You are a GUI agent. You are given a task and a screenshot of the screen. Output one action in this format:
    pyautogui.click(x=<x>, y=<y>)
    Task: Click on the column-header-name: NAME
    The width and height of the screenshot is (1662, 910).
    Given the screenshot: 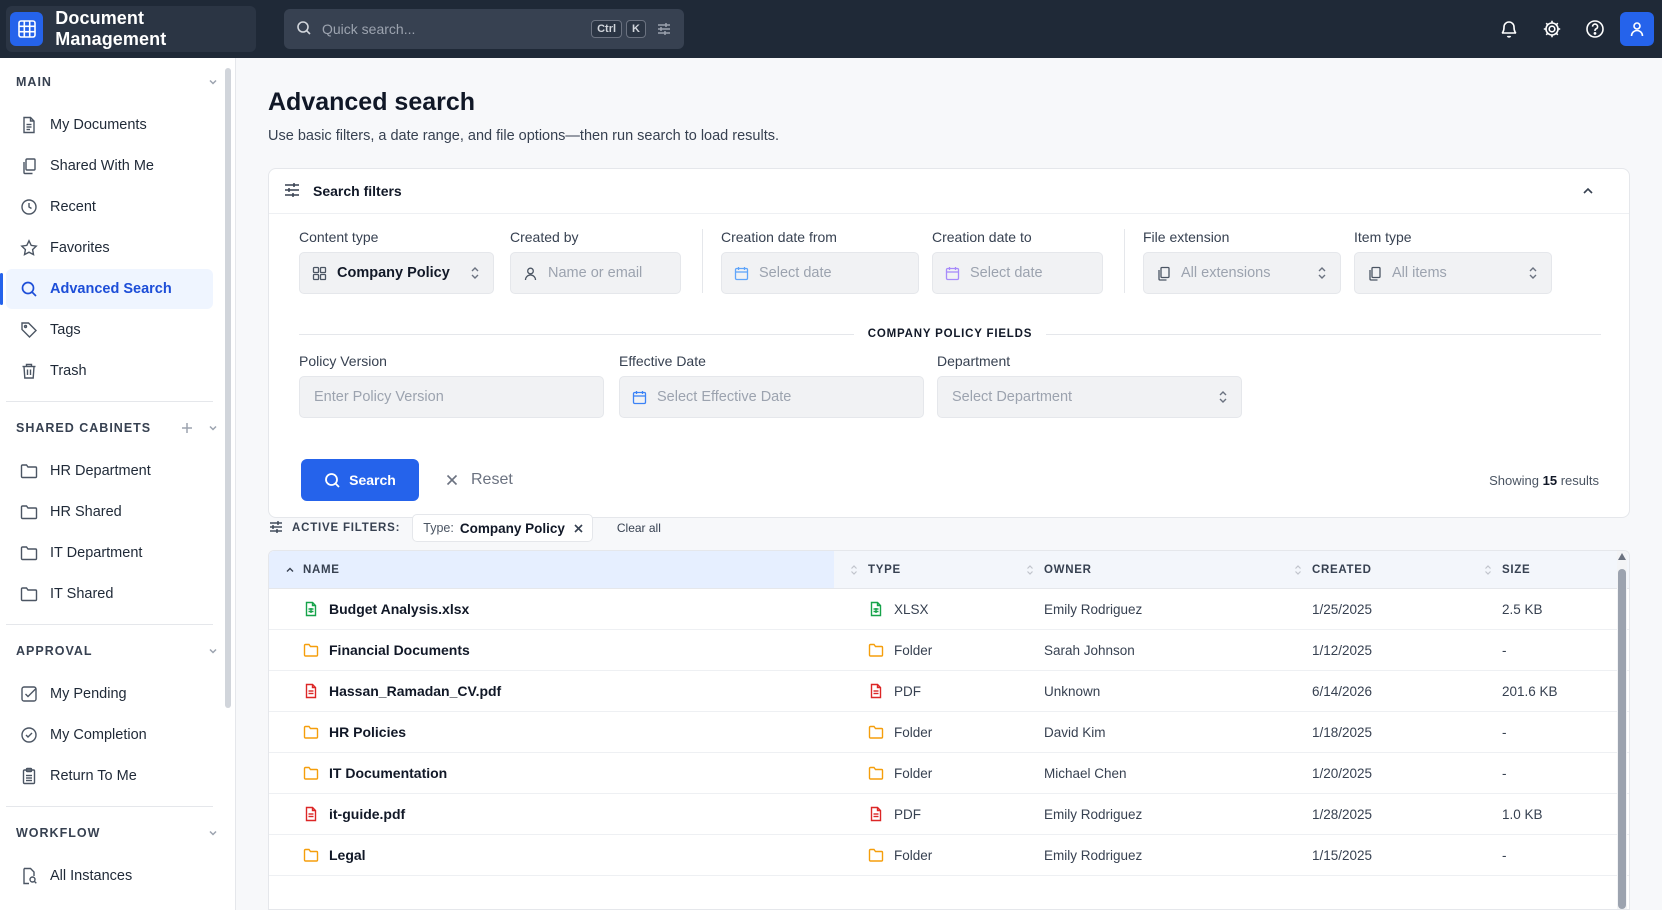 What is the action you would take?
    pyautogui.click(x=551, y=569)
    